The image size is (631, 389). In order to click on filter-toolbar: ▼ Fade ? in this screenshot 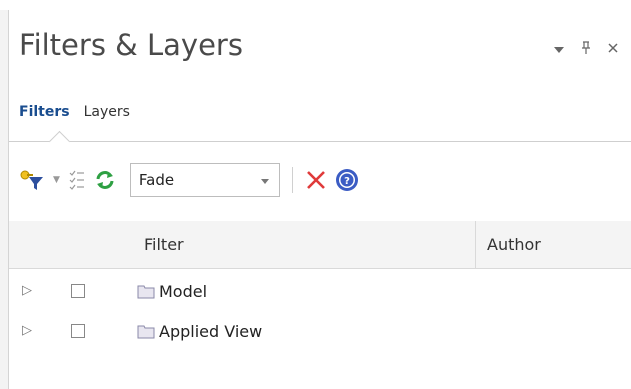, I will do `click(189, 180)`.